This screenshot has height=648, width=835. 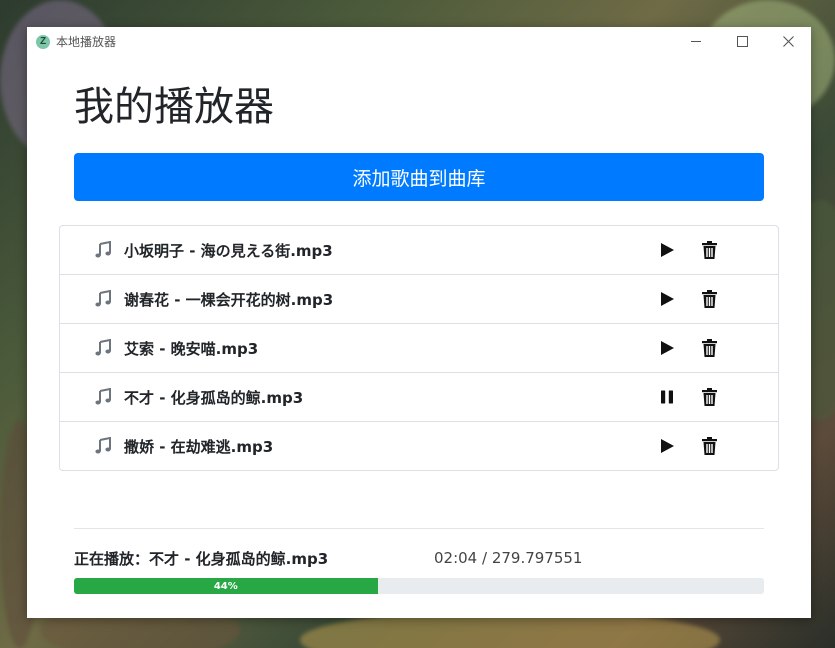 I want to click on close-button, so click(x=788, y=41).